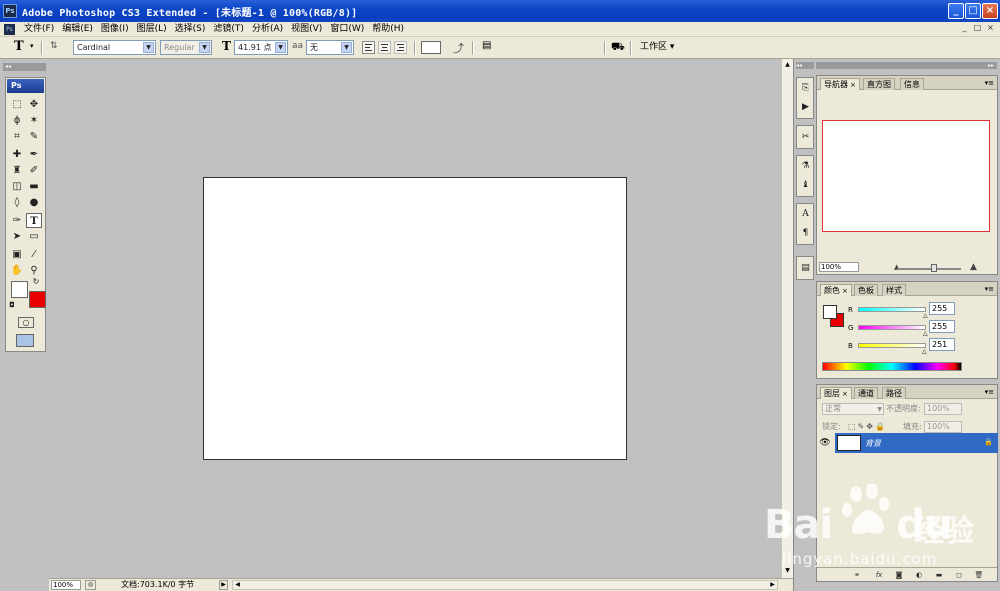 The image size is (1000, 591). What do you see at coordinates (657, 47) in the screenshot?
I see `workspace-menu: 工作区 ▾` at bounding box center [657, 47].